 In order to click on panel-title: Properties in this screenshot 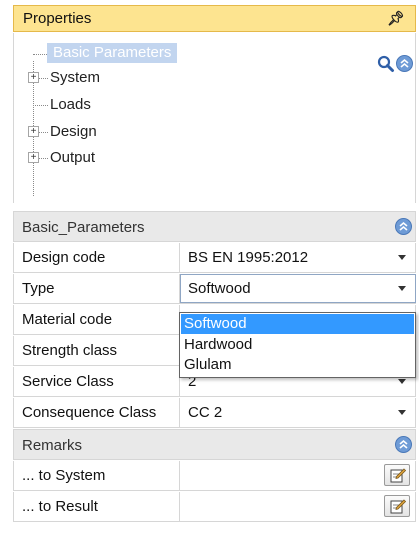, I will do `click(57, 18)`.